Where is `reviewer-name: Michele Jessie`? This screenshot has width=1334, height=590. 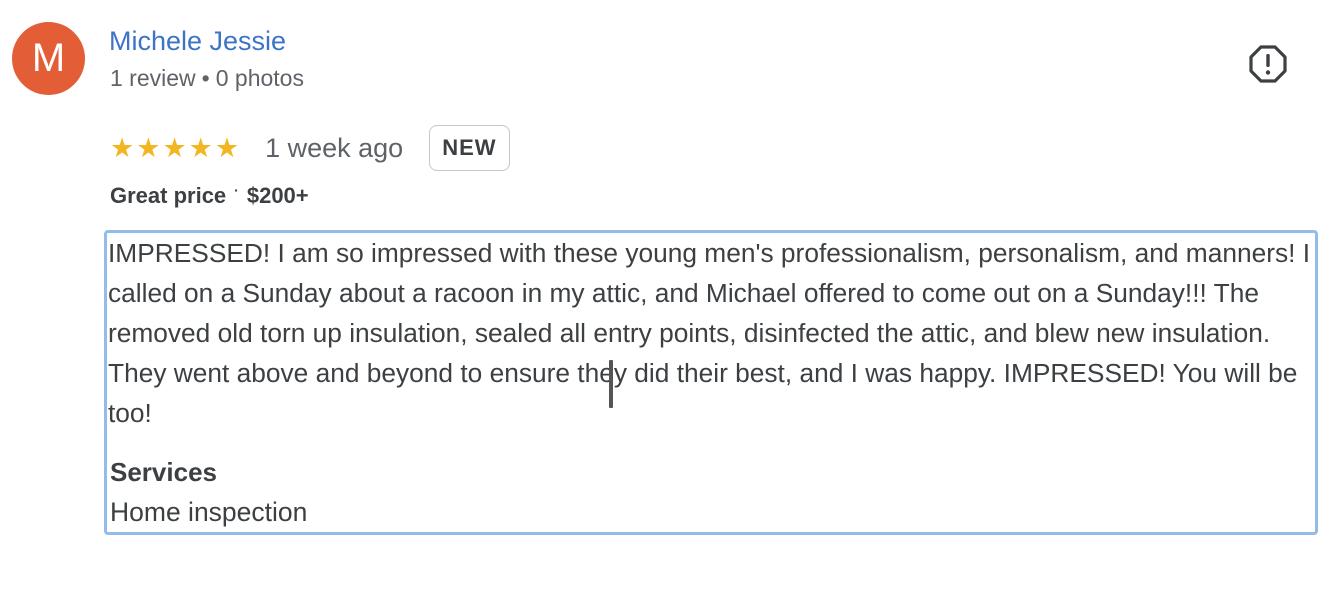
reviewer-name: Michele Jessie is located at coordinates (197, 41).